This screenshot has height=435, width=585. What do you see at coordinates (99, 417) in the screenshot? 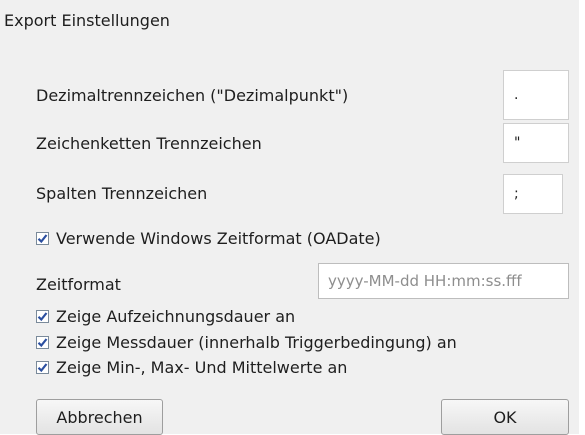
I see `cancel-button: Abbrechen` at bounding box center [99, 417].